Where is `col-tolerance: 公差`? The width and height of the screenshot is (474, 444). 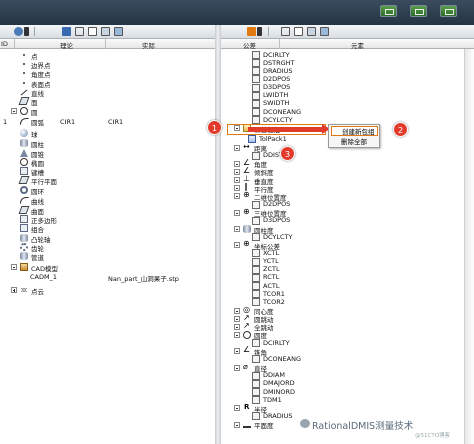 col-tolerance: 公差 is located at coordinates (249, 45).